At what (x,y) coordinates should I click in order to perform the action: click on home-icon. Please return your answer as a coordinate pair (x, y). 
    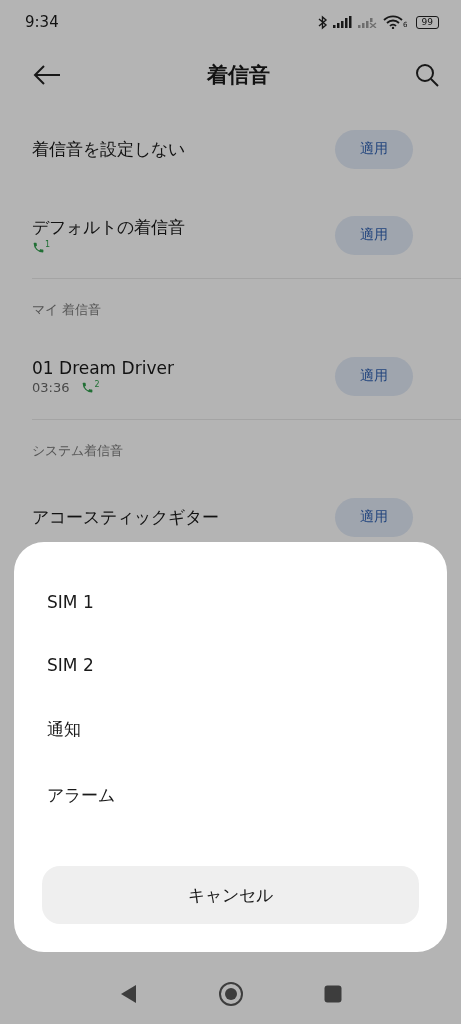
    Looking at the image, I should click on (230, 994).